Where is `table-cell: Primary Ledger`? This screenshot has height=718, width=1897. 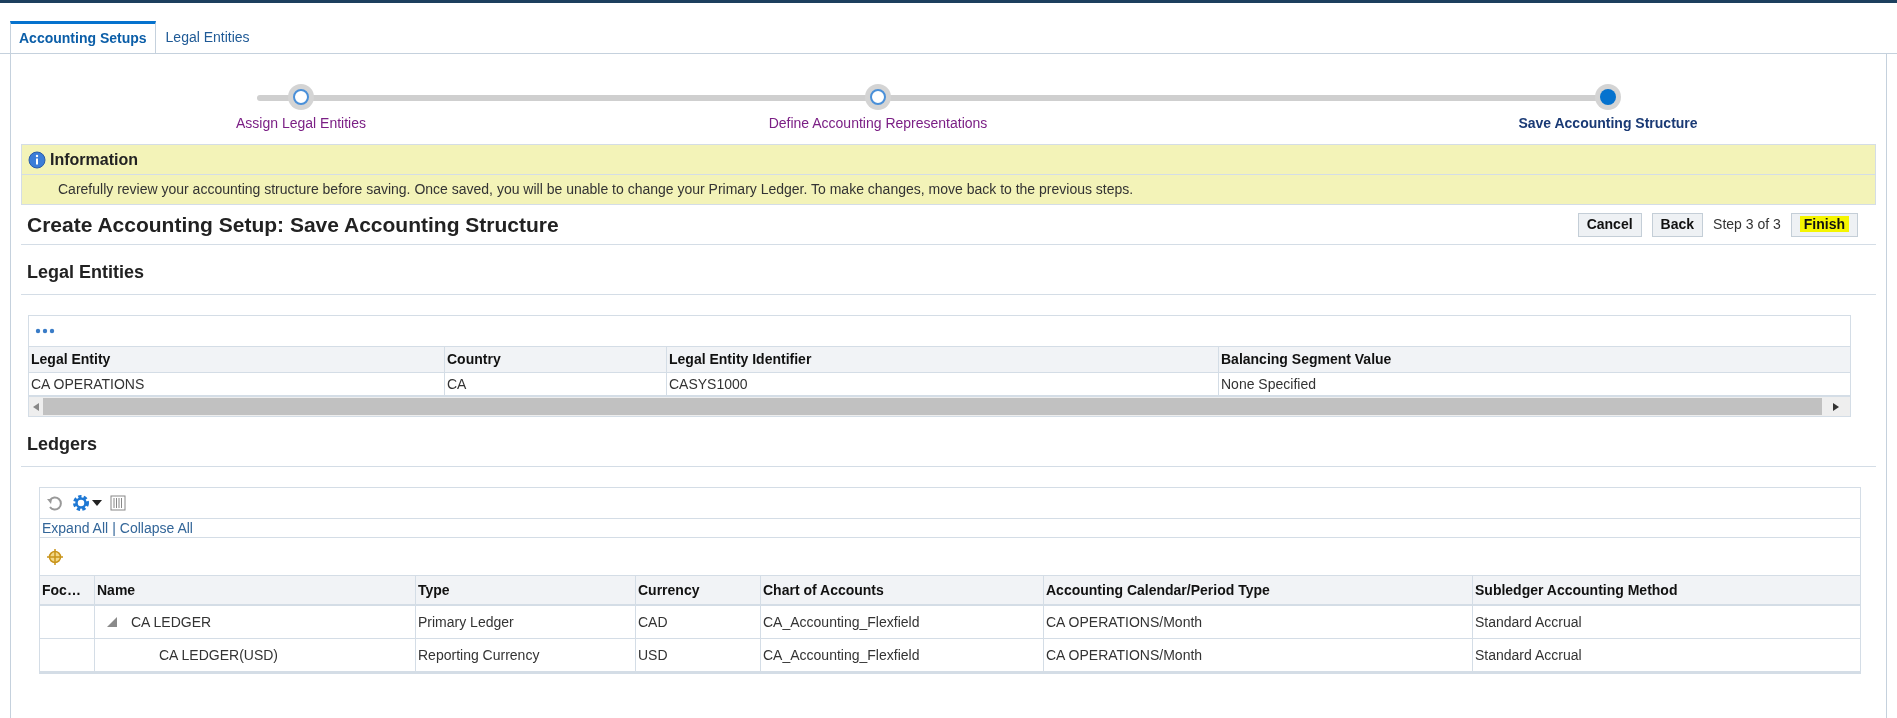 table-cell: Primary Ledger is located at coordinates (525, 622).